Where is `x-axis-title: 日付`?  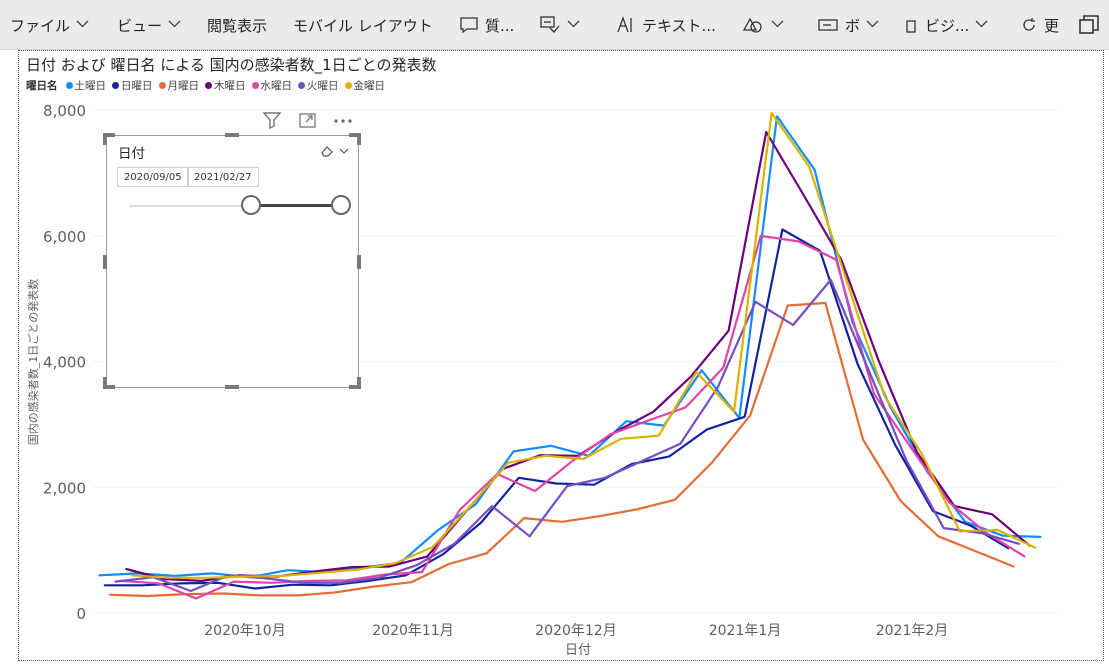 x-axis-title: 日付 is located at coordinates (578, 650).